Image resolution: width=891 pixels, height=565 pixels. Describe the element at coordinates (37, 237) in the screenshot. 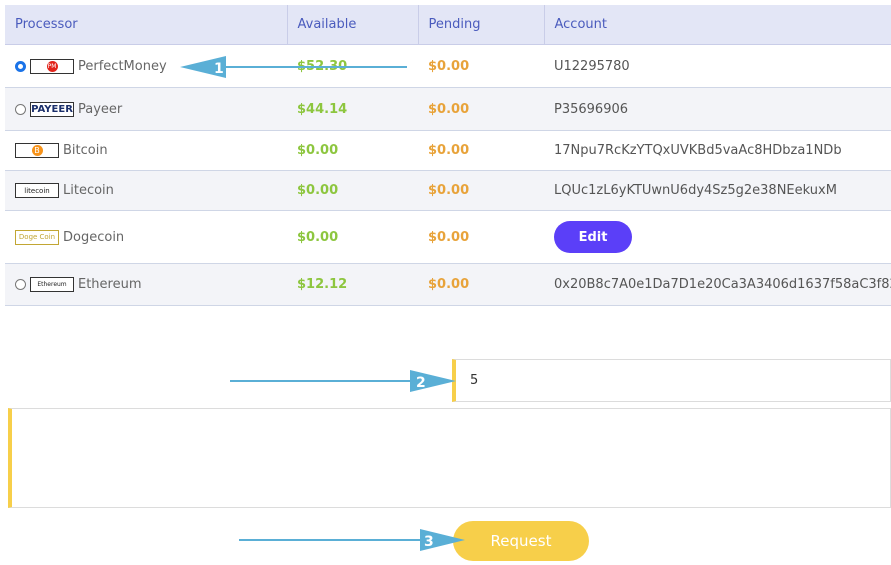

I see `dogecoin-logo: Doge Coin` at that location.